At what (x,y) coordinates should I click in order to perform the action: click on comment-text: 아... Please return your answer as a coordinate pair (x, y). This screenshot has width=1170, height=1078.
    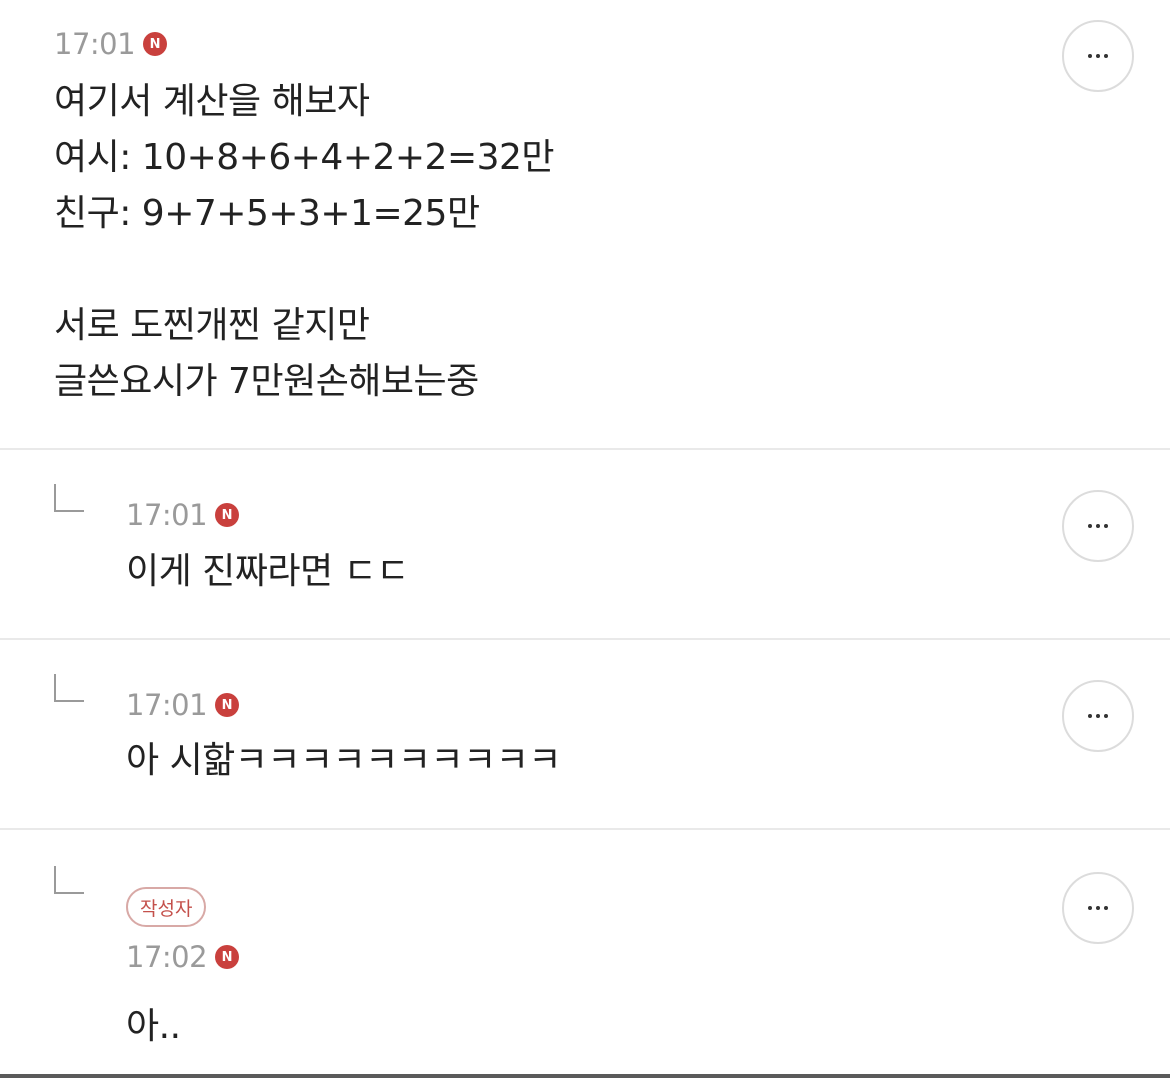
    Looking at the image, I should click on (153, 1026).